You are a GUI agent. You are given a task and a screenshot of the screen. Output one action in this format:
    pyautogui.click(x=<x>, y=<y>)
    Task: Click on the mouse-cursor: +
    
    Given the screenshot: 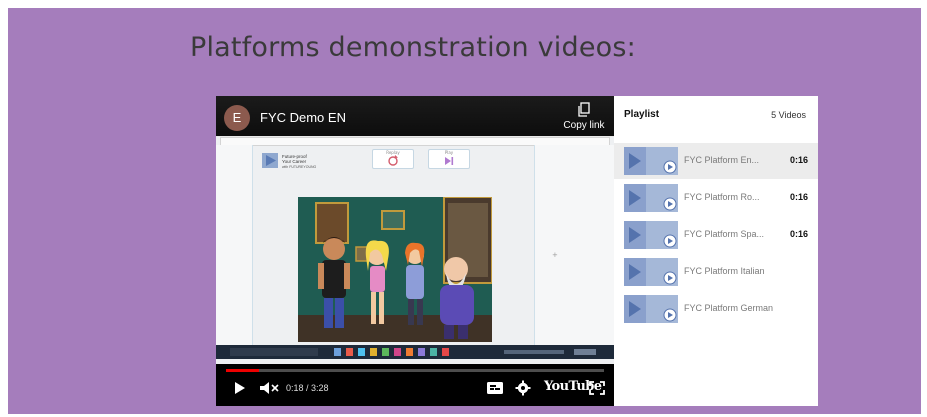 What is the action you would take?
    pyautogui.click(x=555, y=255)
    